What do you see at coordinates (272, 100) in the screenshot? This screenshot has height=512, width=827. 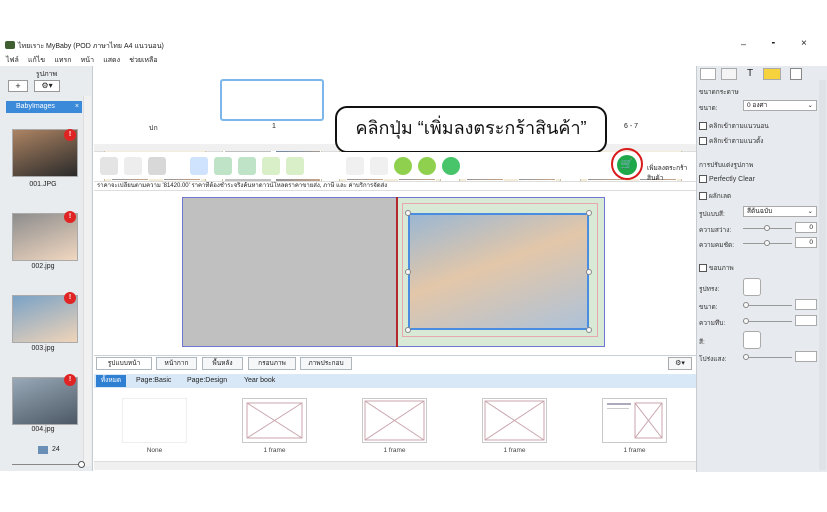 I see `page-selected-frame` at bounding box center [272, 100].